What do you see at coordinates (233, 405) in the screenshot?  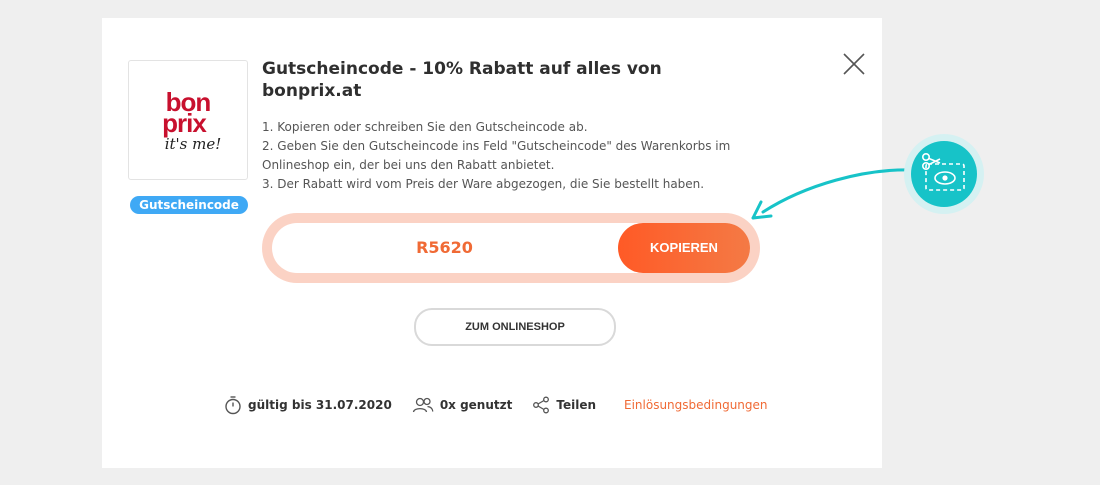 I see `stopwatch-icon` at bounding box center [233, 405].